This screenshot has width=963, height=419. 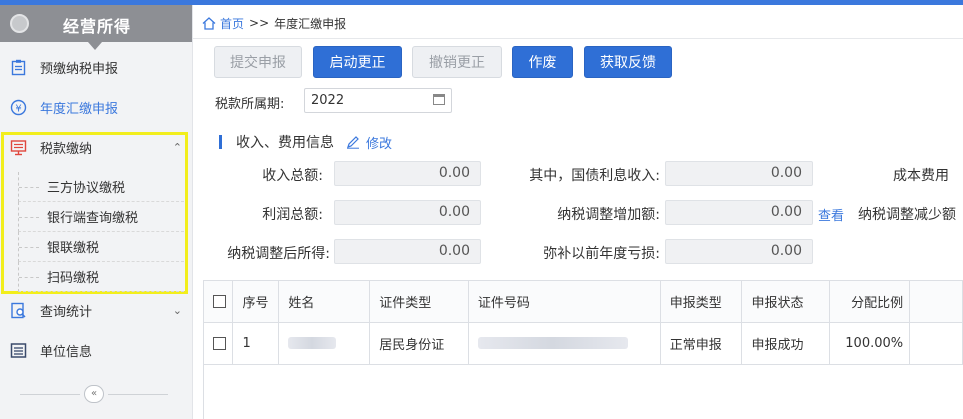 I want to click on section-title: 收入、费用信息, so click(x=285, y=143).